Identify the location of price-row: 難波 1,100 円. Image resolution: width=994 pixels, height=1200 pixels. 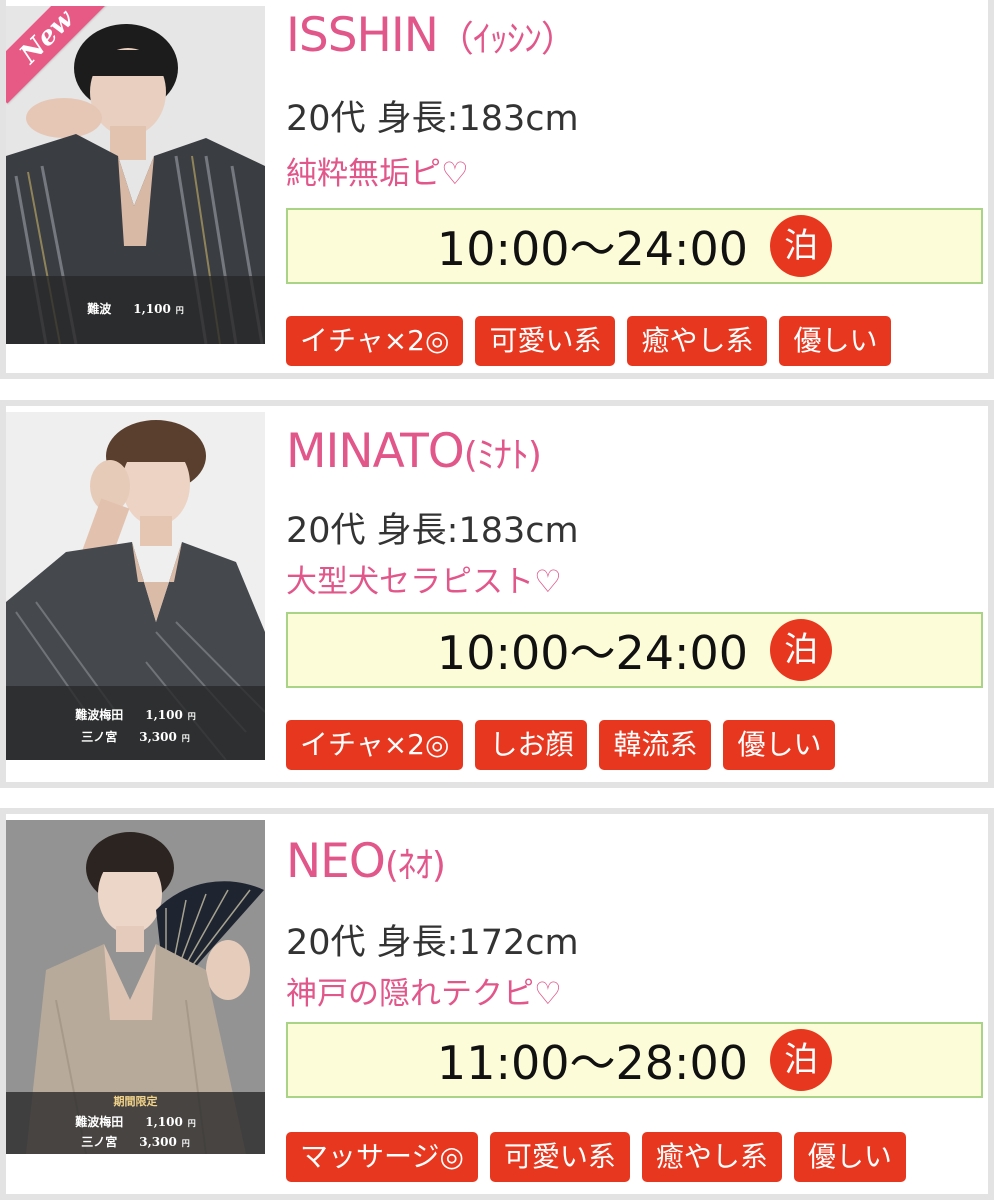
(135, 309).